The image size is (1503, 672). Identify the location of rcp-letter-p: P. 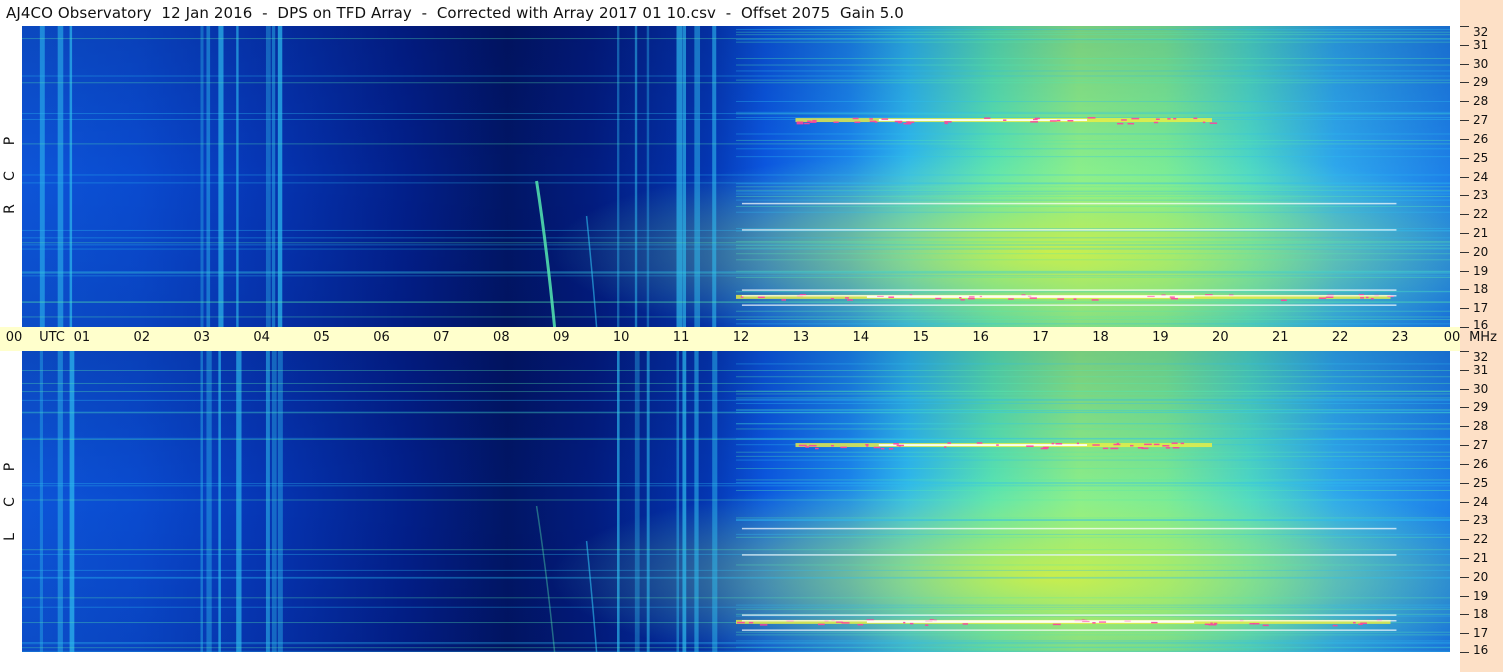
(10, 141).